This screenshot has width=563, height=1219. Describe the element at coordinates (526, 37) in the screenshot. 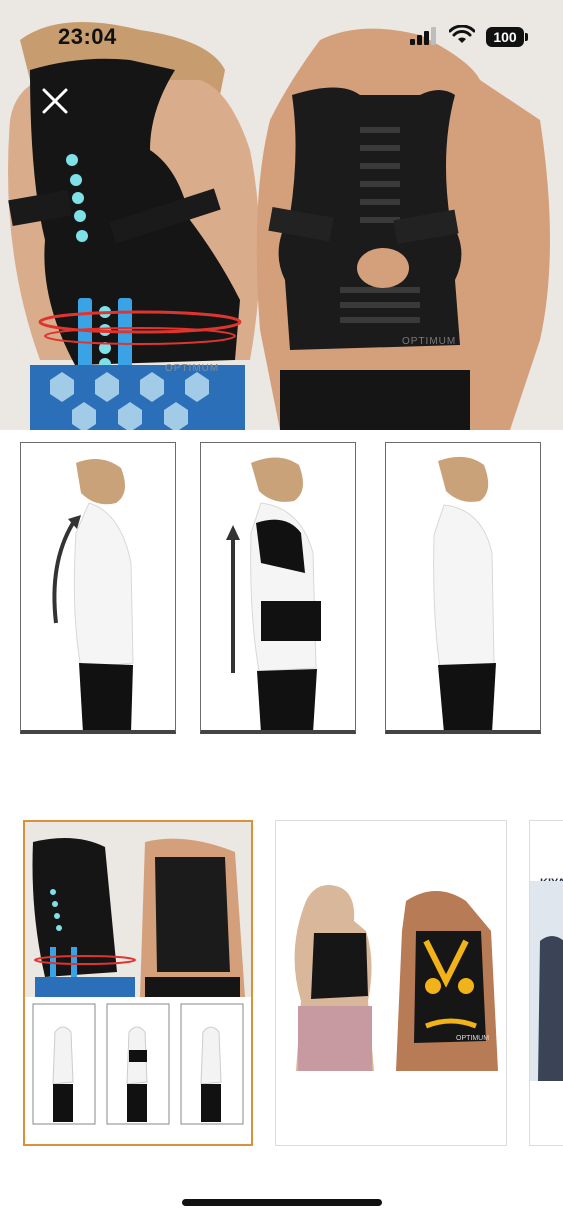

I see `battery-tip` at that location.